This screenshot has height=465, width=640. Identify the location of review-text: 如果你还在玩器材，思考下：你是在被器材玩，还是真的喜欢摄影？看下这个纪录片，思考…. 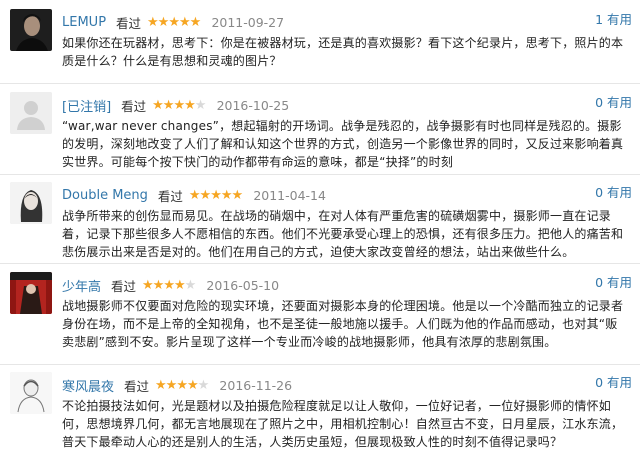
(343, 52).